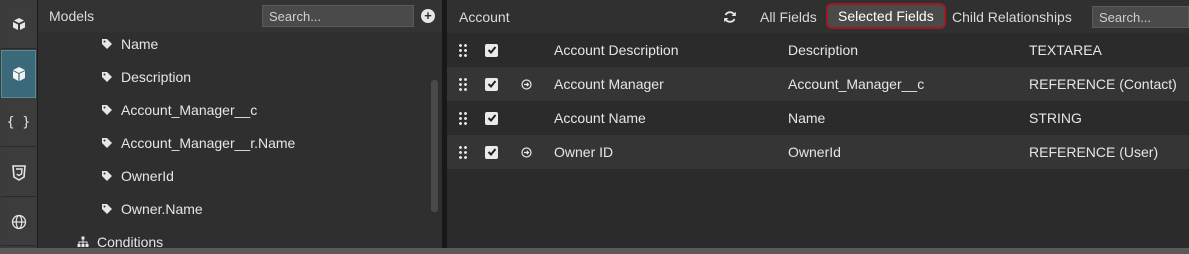 Image resolution: width=1189 pixels, height=254 pixels. I want to click on tree-item-account-manager-r-name: Account_Manager__r.Name, so click(198, 143).